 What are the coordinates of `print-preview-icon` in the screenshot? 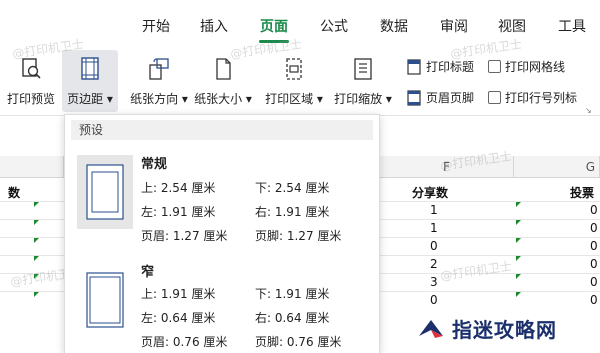 It's located at (31, 68).